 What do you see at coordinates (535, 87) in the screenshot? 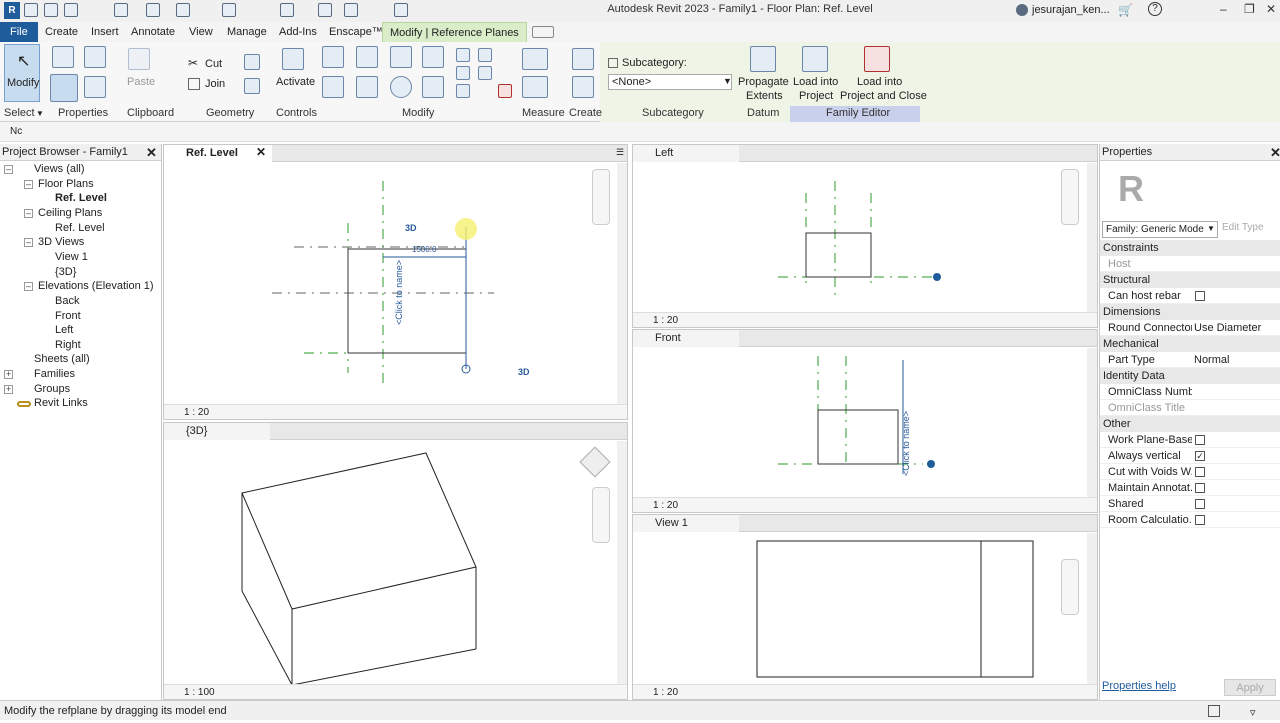
I see `dimension-icon` at bounding box center [535, 87].